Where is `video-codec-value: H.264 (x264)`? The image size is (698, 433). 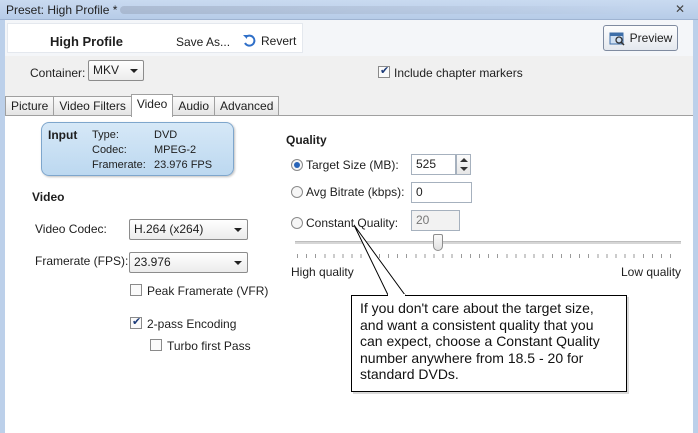
video-codec-value: H.264 (x264) is located at coordinates (169, 229).